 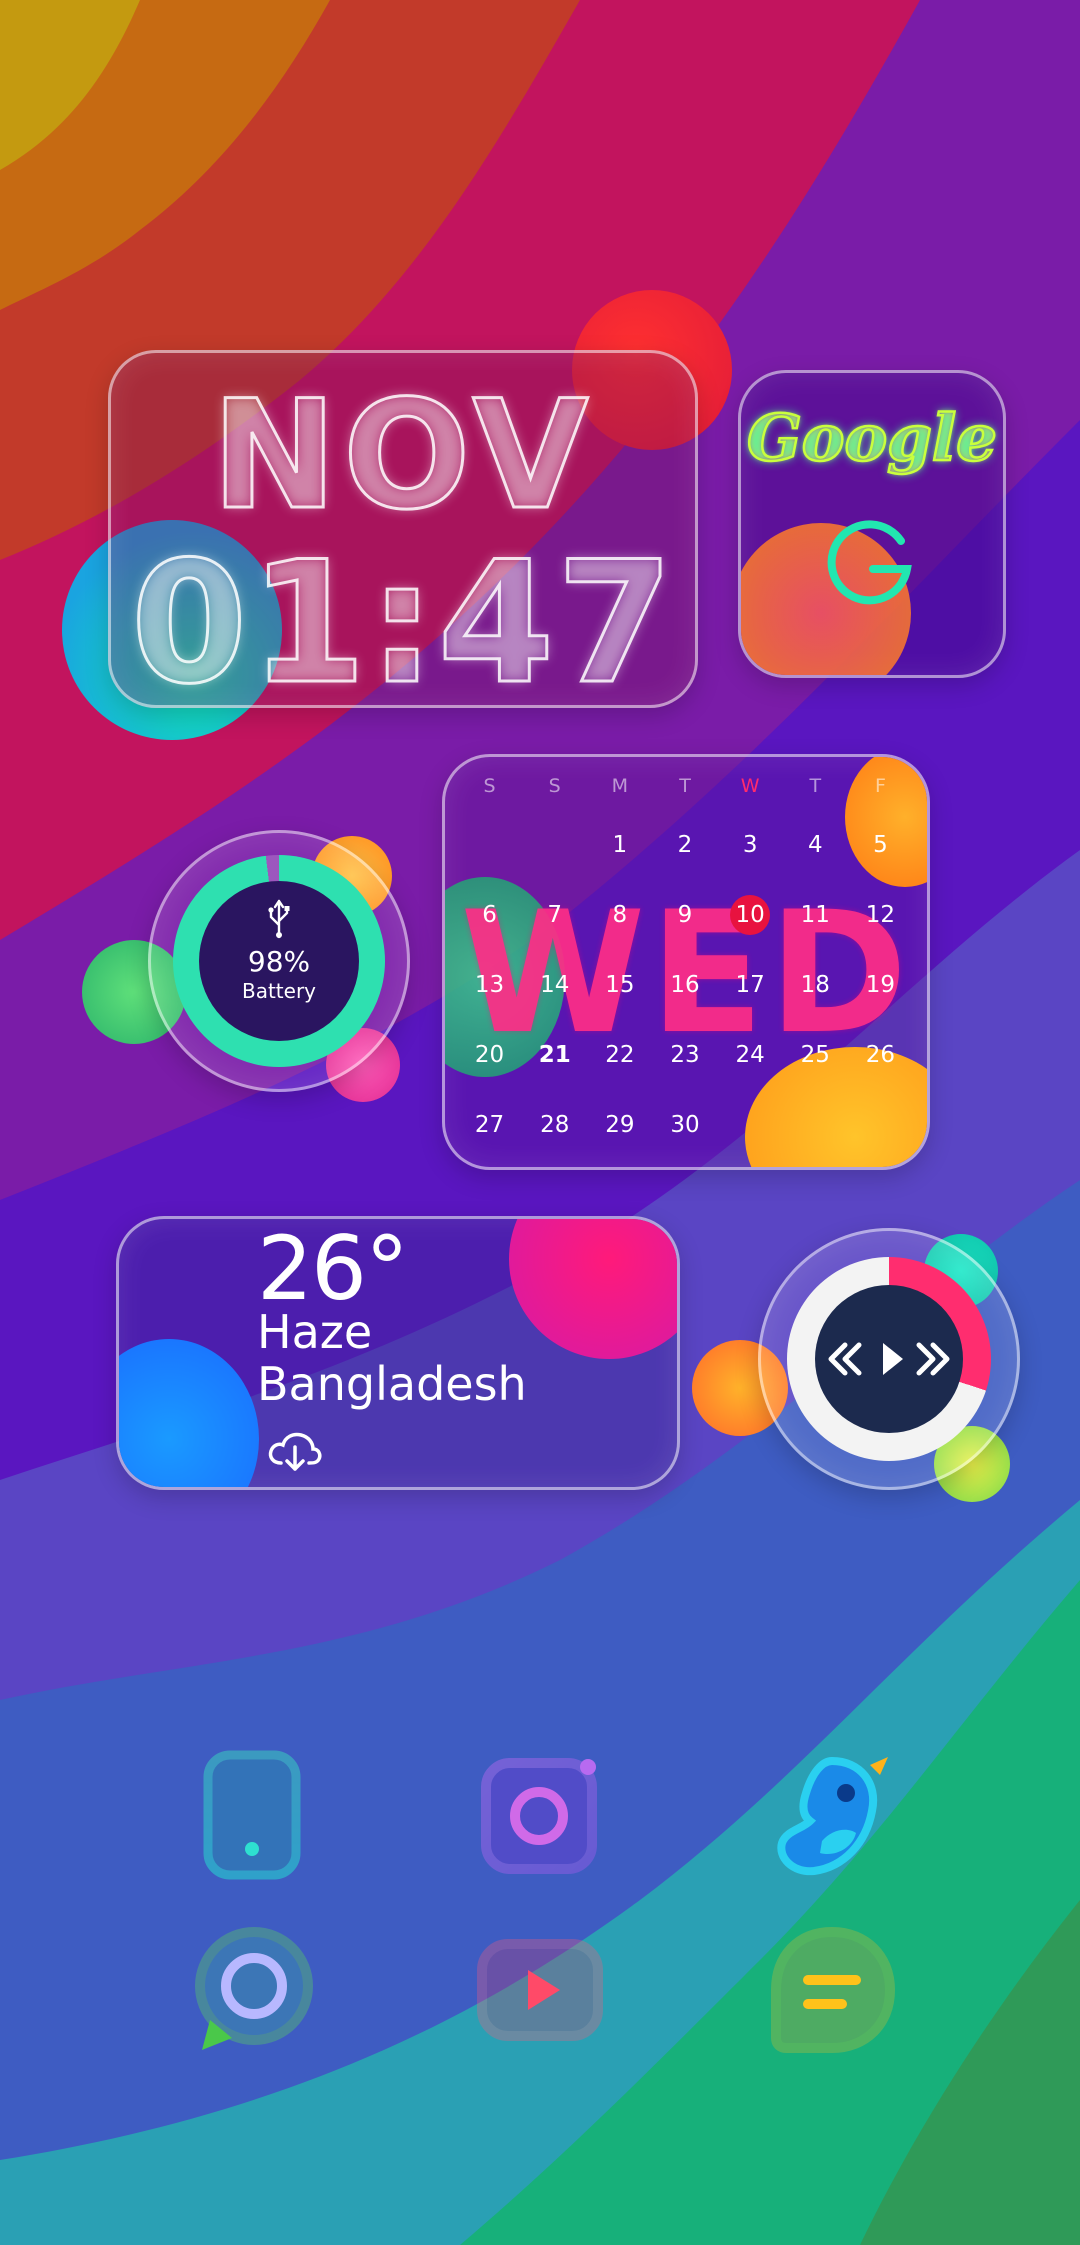 What do you see at coordinates (880, 930) in the screenshot?
I see `calendar-day: 12` at bounding box center [880, 930].